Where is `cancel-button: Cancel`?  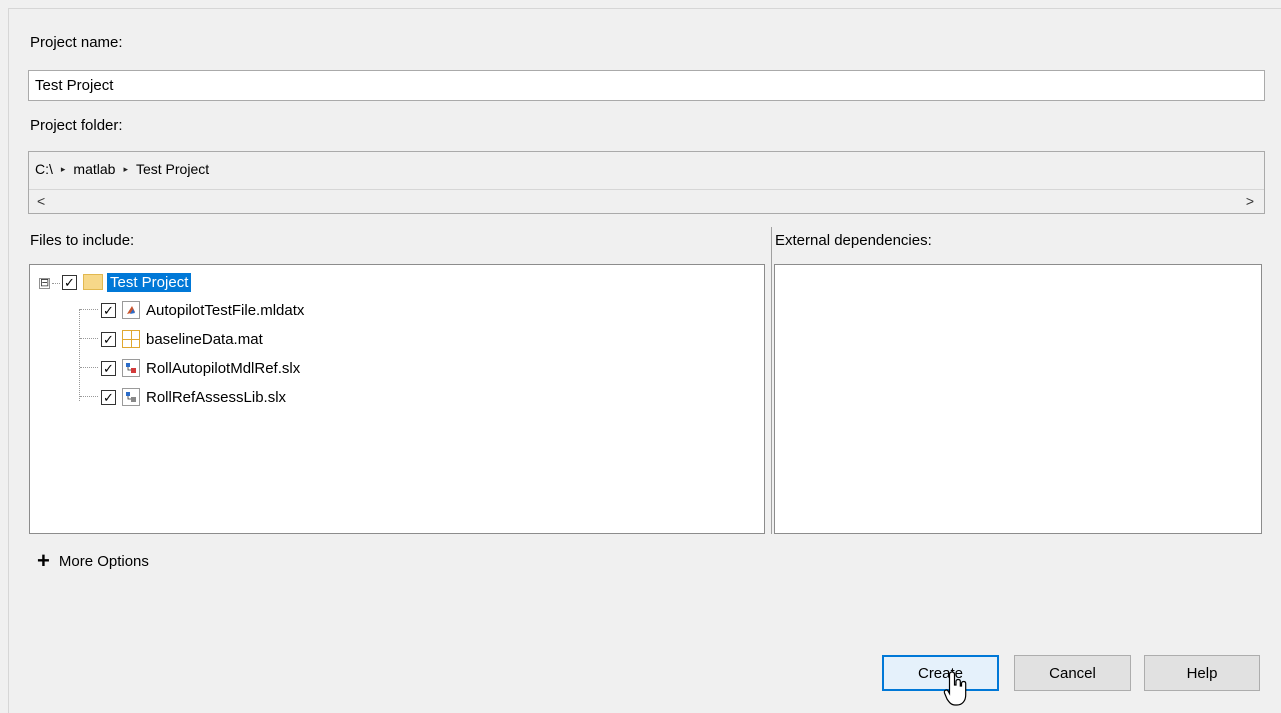
cancel-button: Cancel is located at coordinates (1072, 673).